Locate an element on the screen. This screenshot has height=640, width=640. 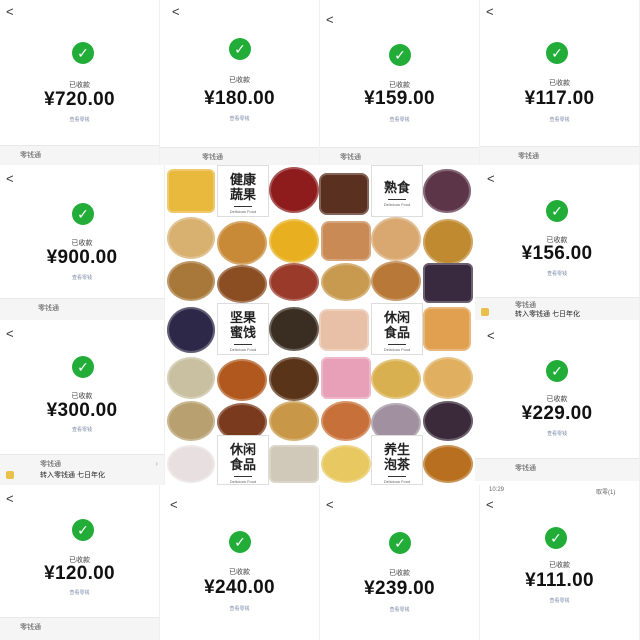
payment-panel-5: < ✓ 已收款 ¥900.00 查看零钱 零钱通 is located at coordinates (82, 242).